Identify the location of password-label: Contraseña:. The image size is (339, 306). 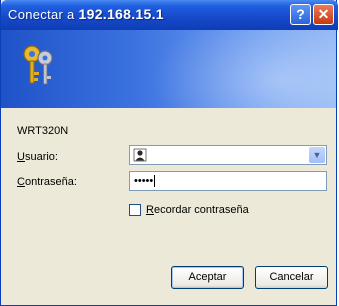
(47, 182).